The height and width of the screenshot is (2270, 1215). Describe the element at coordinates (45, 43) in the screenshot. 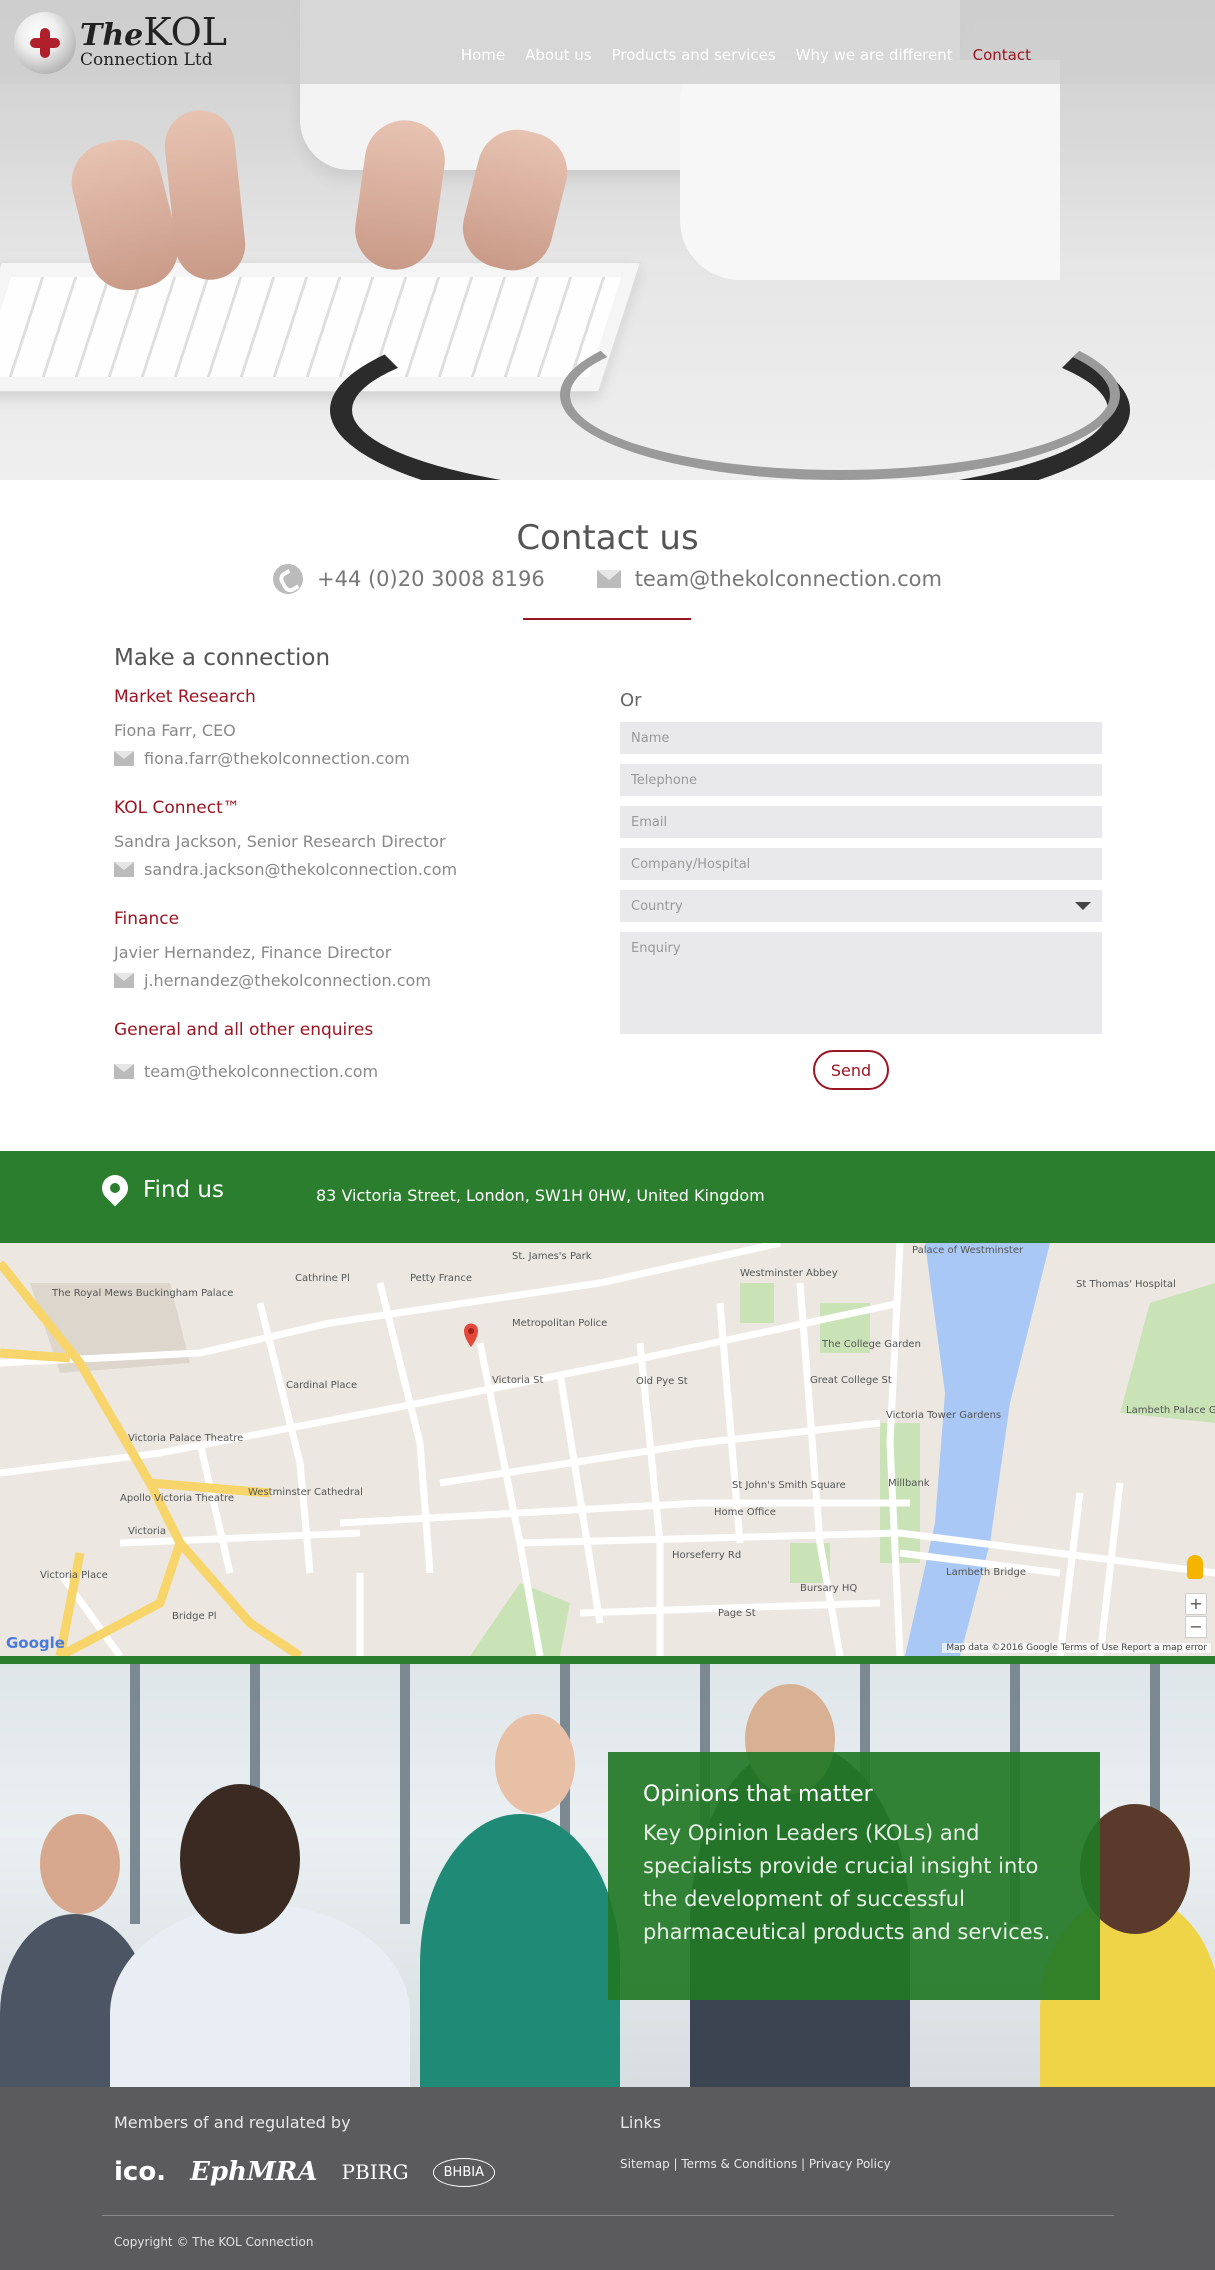

I see `logo-cross-icon` at that location.